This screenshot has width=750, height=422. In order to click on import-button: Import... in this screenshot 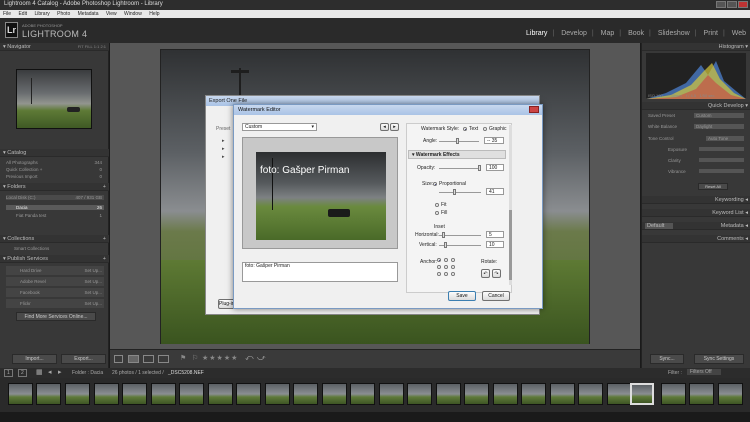, I will do `click(34, 359)`.